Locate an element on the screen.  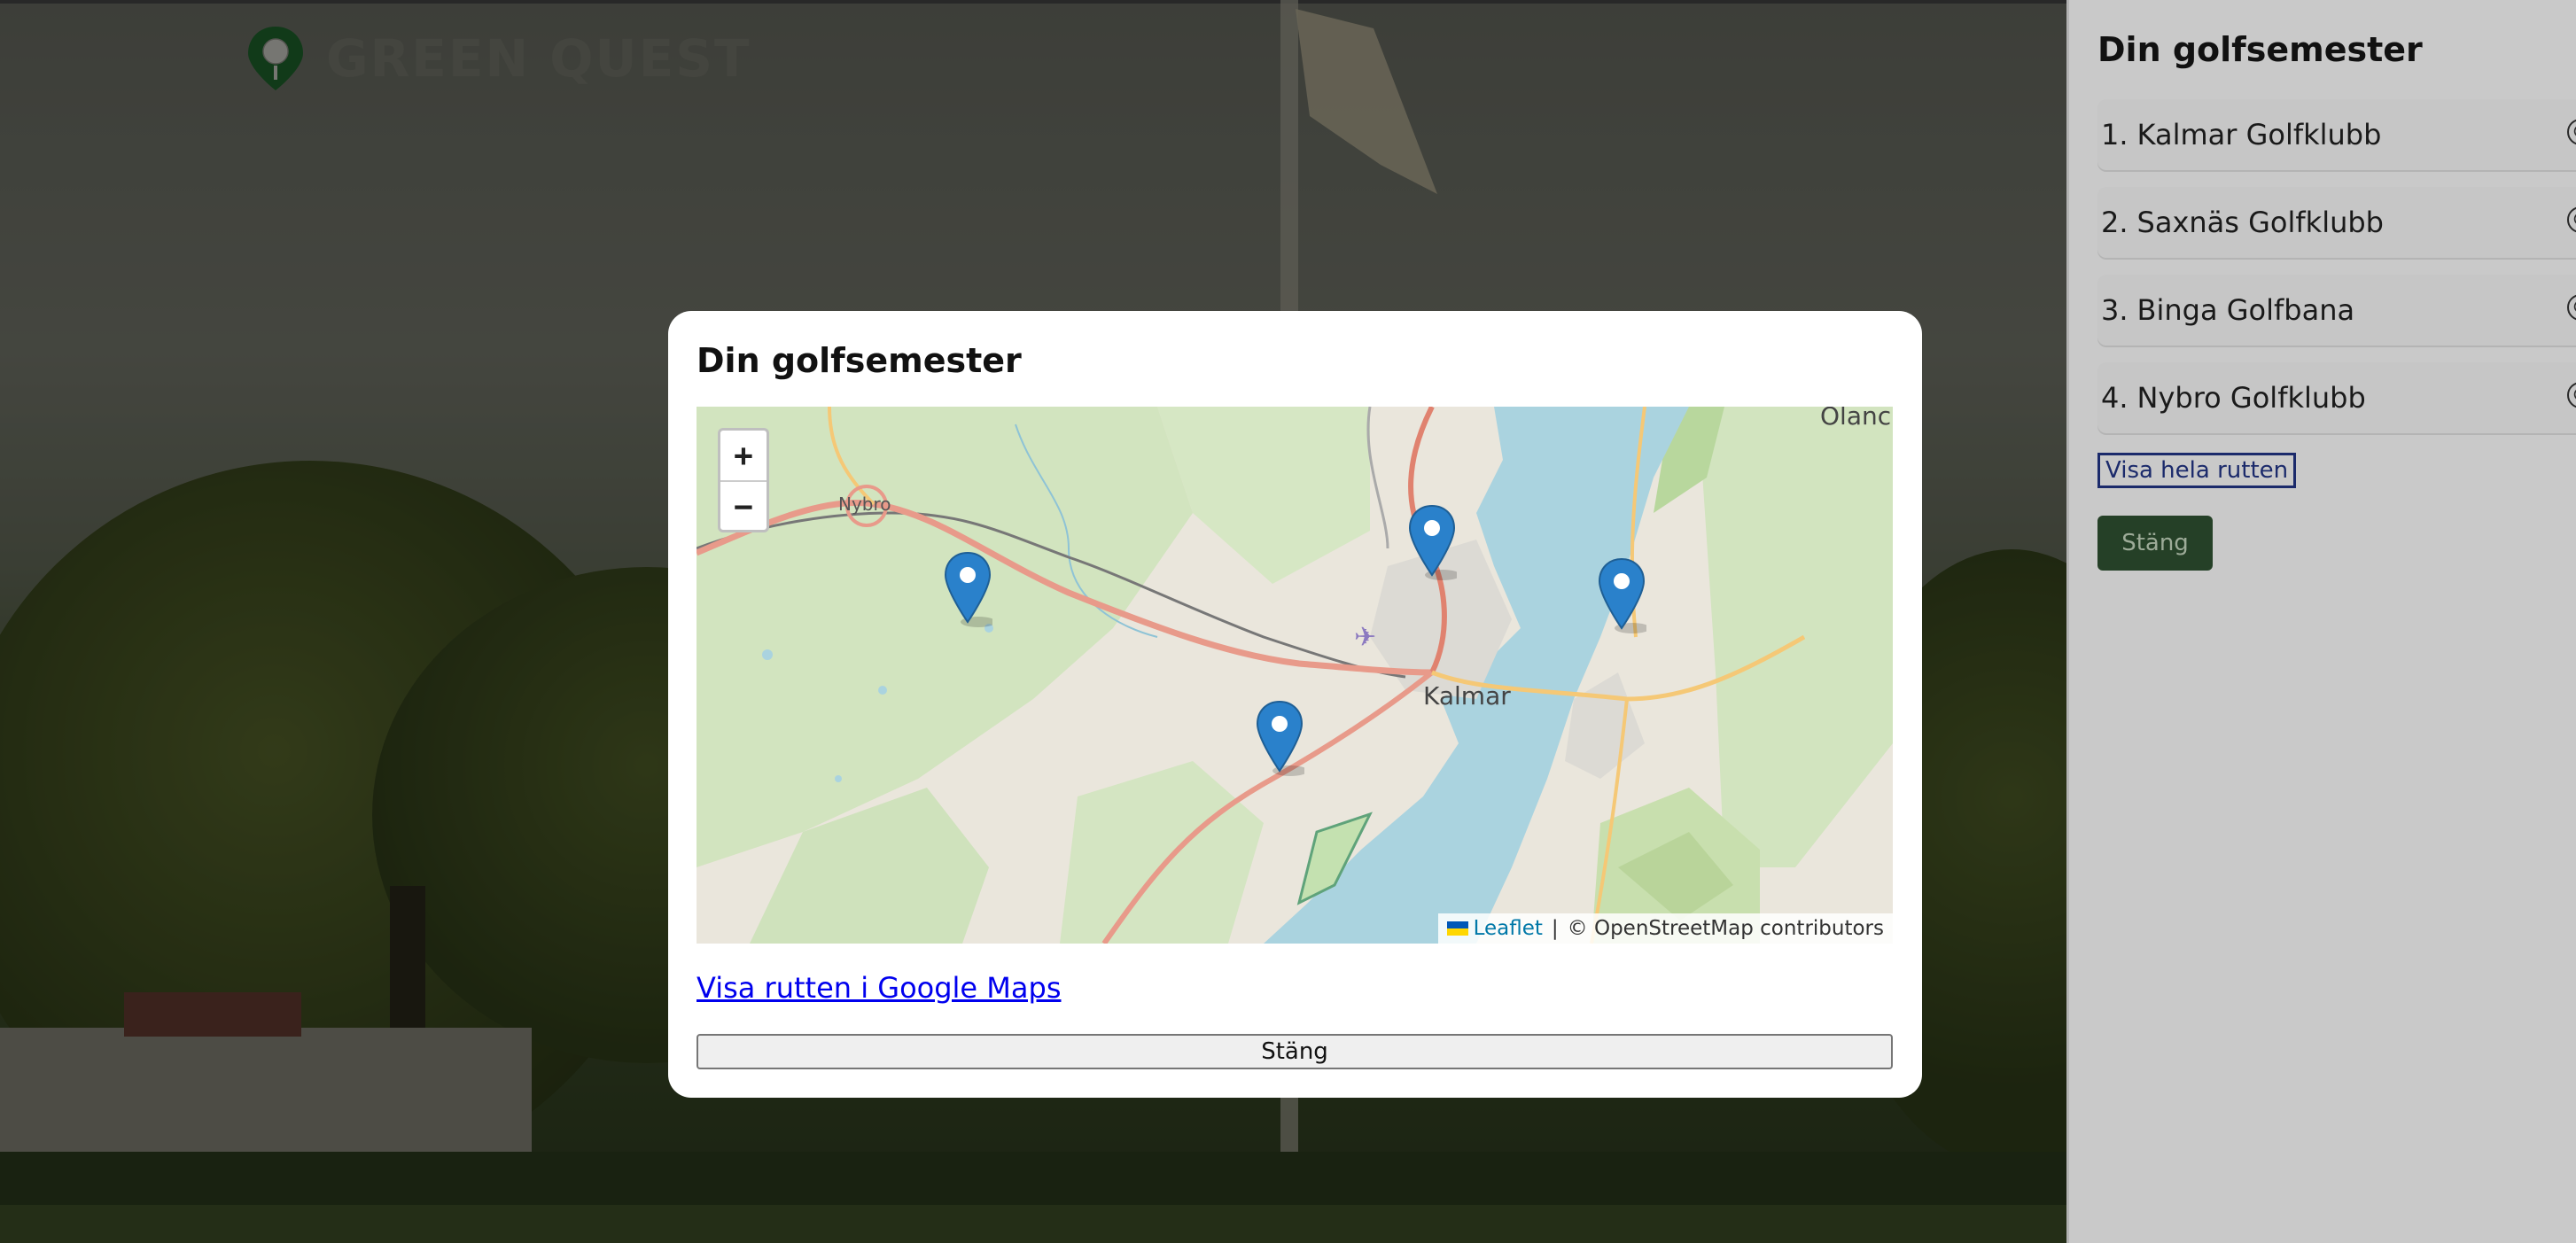
route-item-name: Kalmar Golfklubb is located at coordinates (2259, 134).